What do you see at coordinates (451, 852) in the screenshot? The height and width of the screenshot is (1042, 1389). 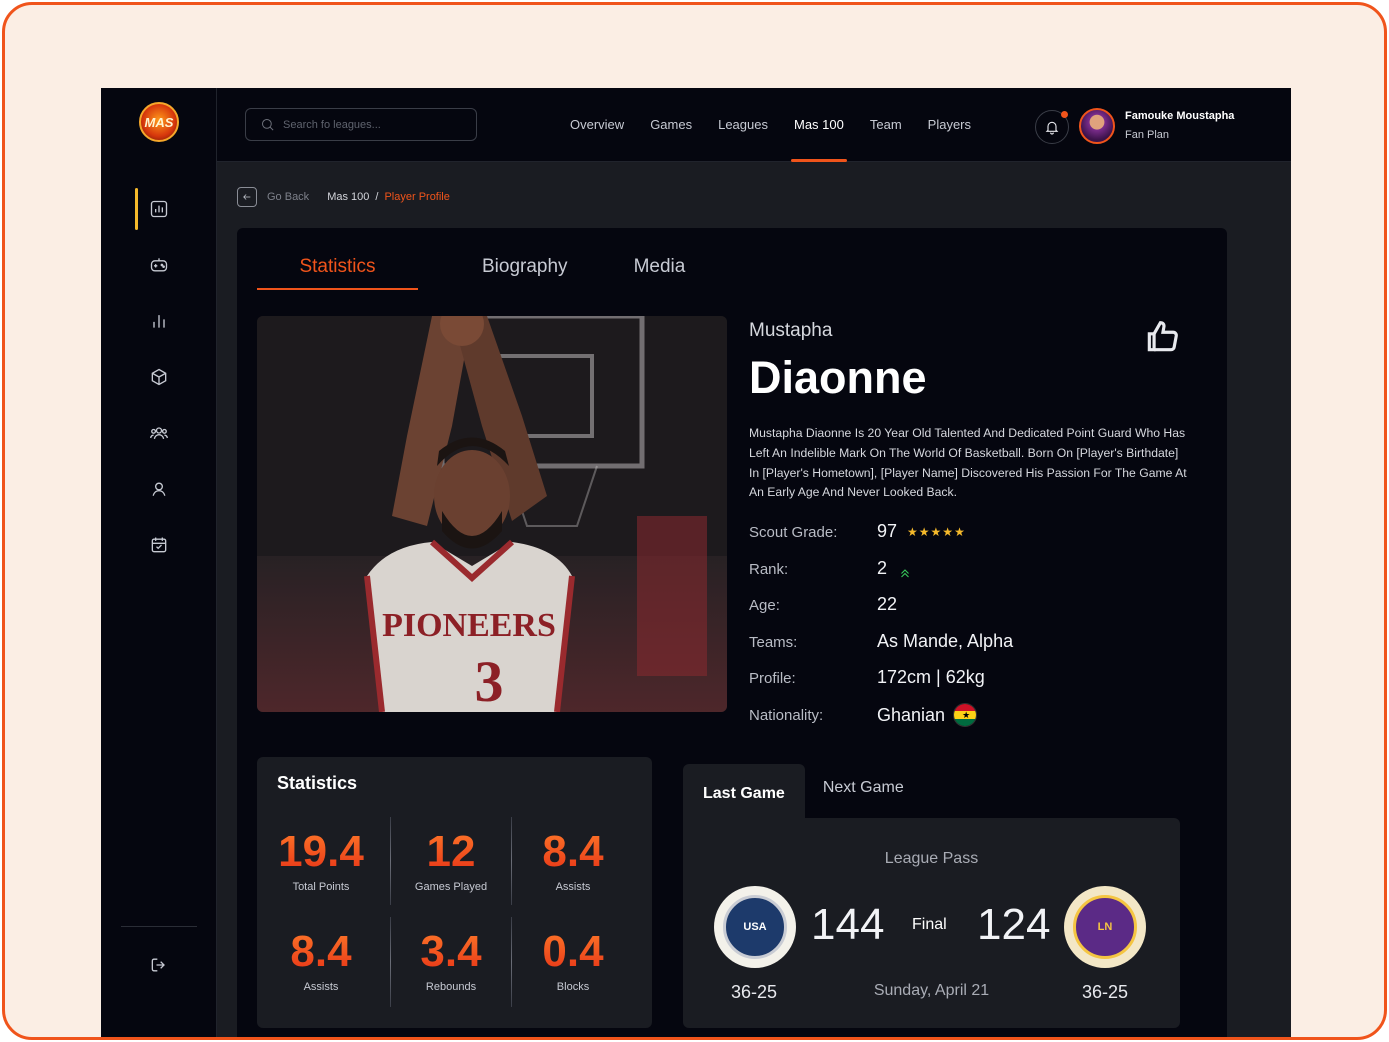 I see `stat-value: 12` at bounding box center [451, 852].